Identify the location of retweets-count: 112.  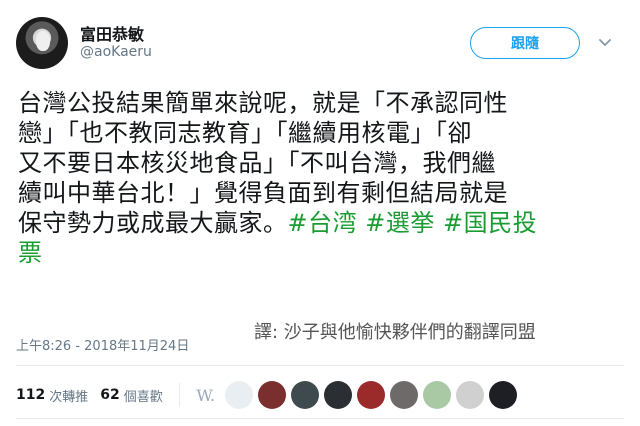
(30, 395).